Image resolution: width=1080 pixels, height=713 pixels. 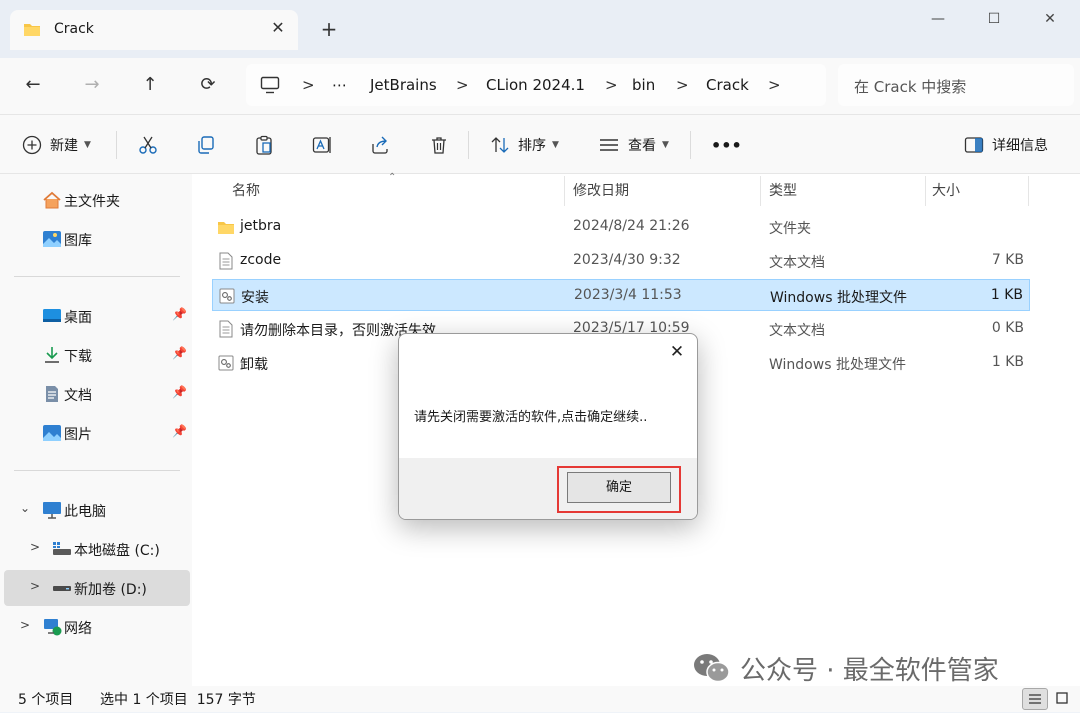 What do you see at coordinates (97, 394) in the screenshot?
I see `sidebar-item-documents: 文档 📌` at bounding box center [97, 394].